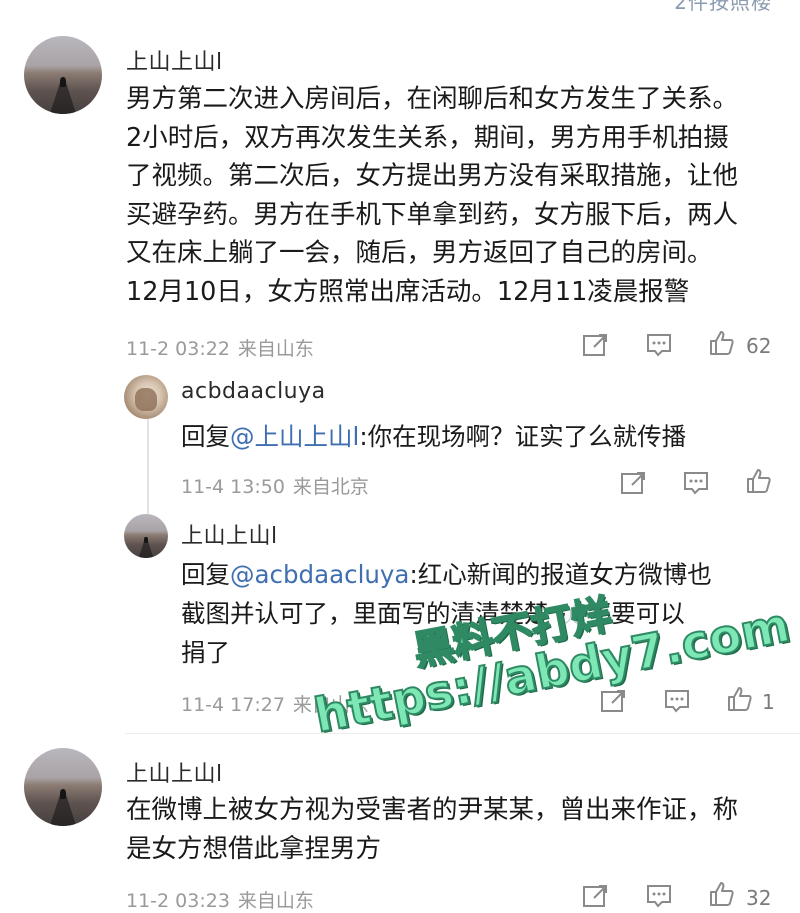  Describe the element at coordinates (178, 349) in the screenshot. I see `comment-time: 11-2 03:22` at that location.